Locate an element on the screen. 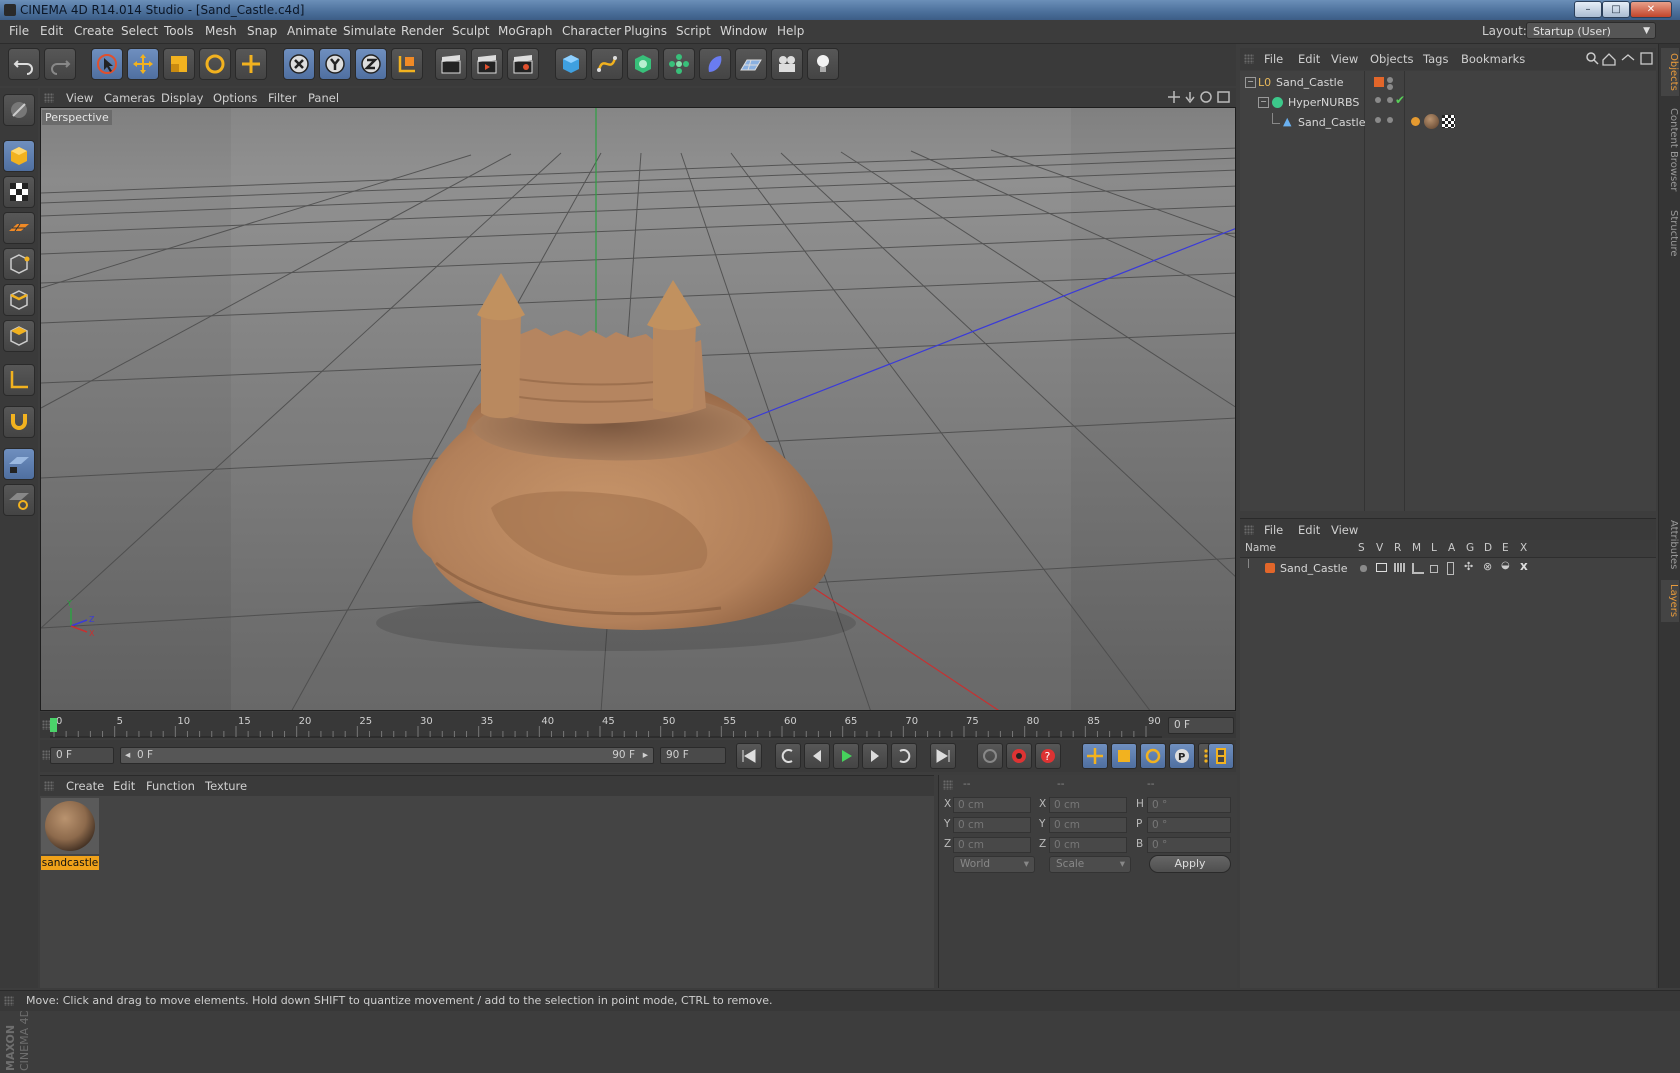 The height and width of the screenshot is (1073, 1680). next-keyframe-button is located at coordinates (904, 756).